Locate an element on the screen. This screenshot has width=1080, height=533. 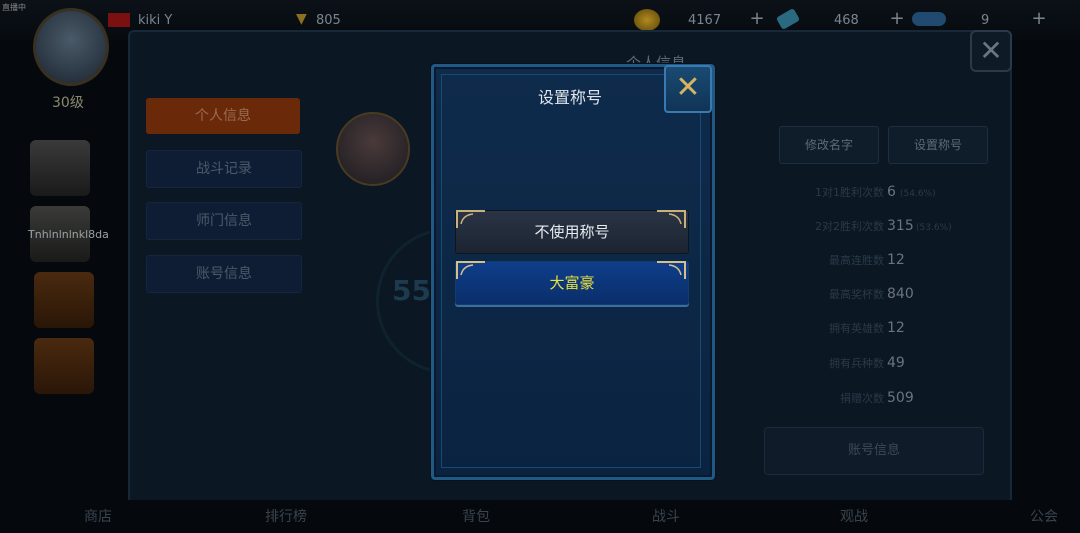
stat-percent: (53.6%) is located at coordinates (934, 228).